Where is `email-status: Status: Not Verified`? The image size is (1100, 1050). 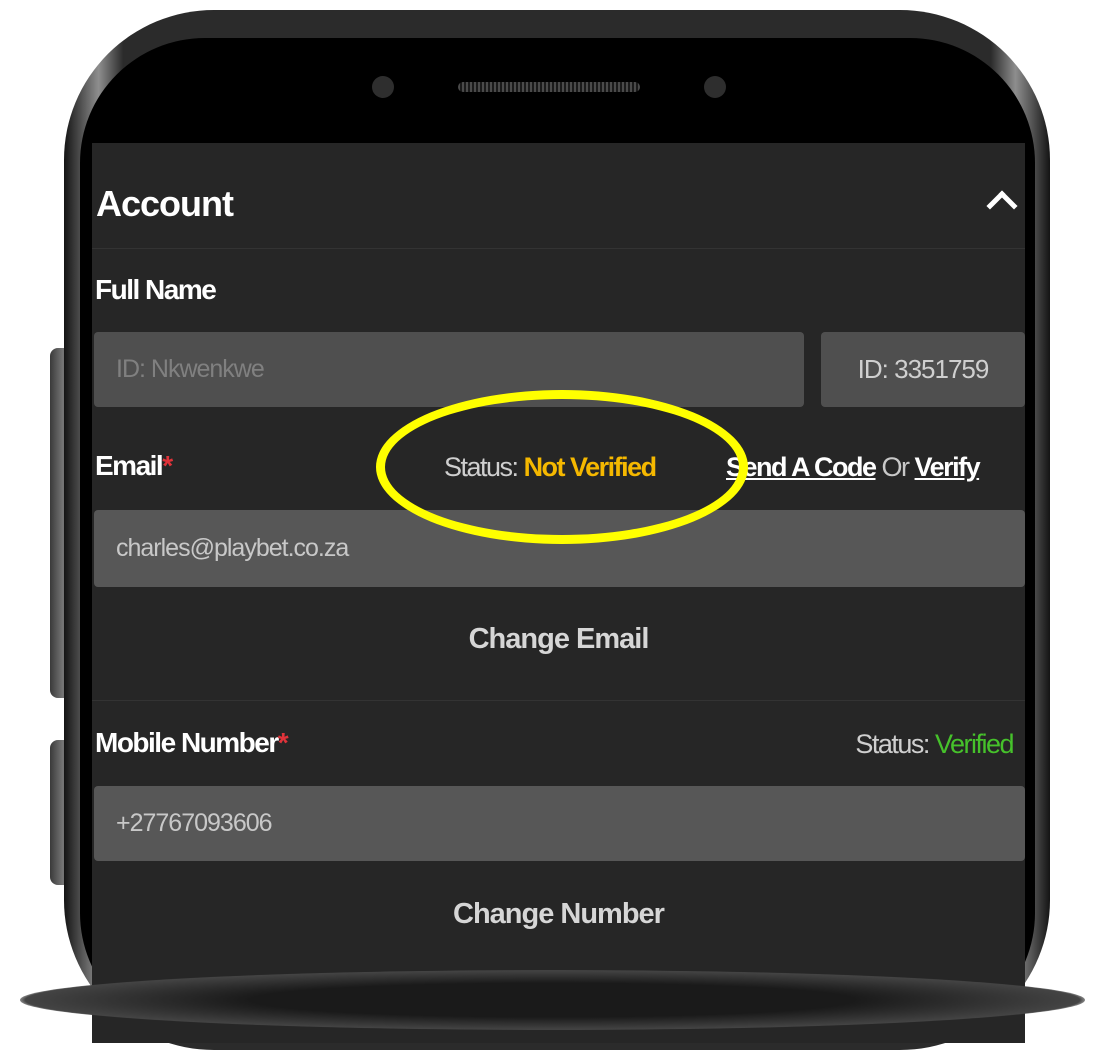 email-status: Status: Not Verified is located at coordinates (551, 467).